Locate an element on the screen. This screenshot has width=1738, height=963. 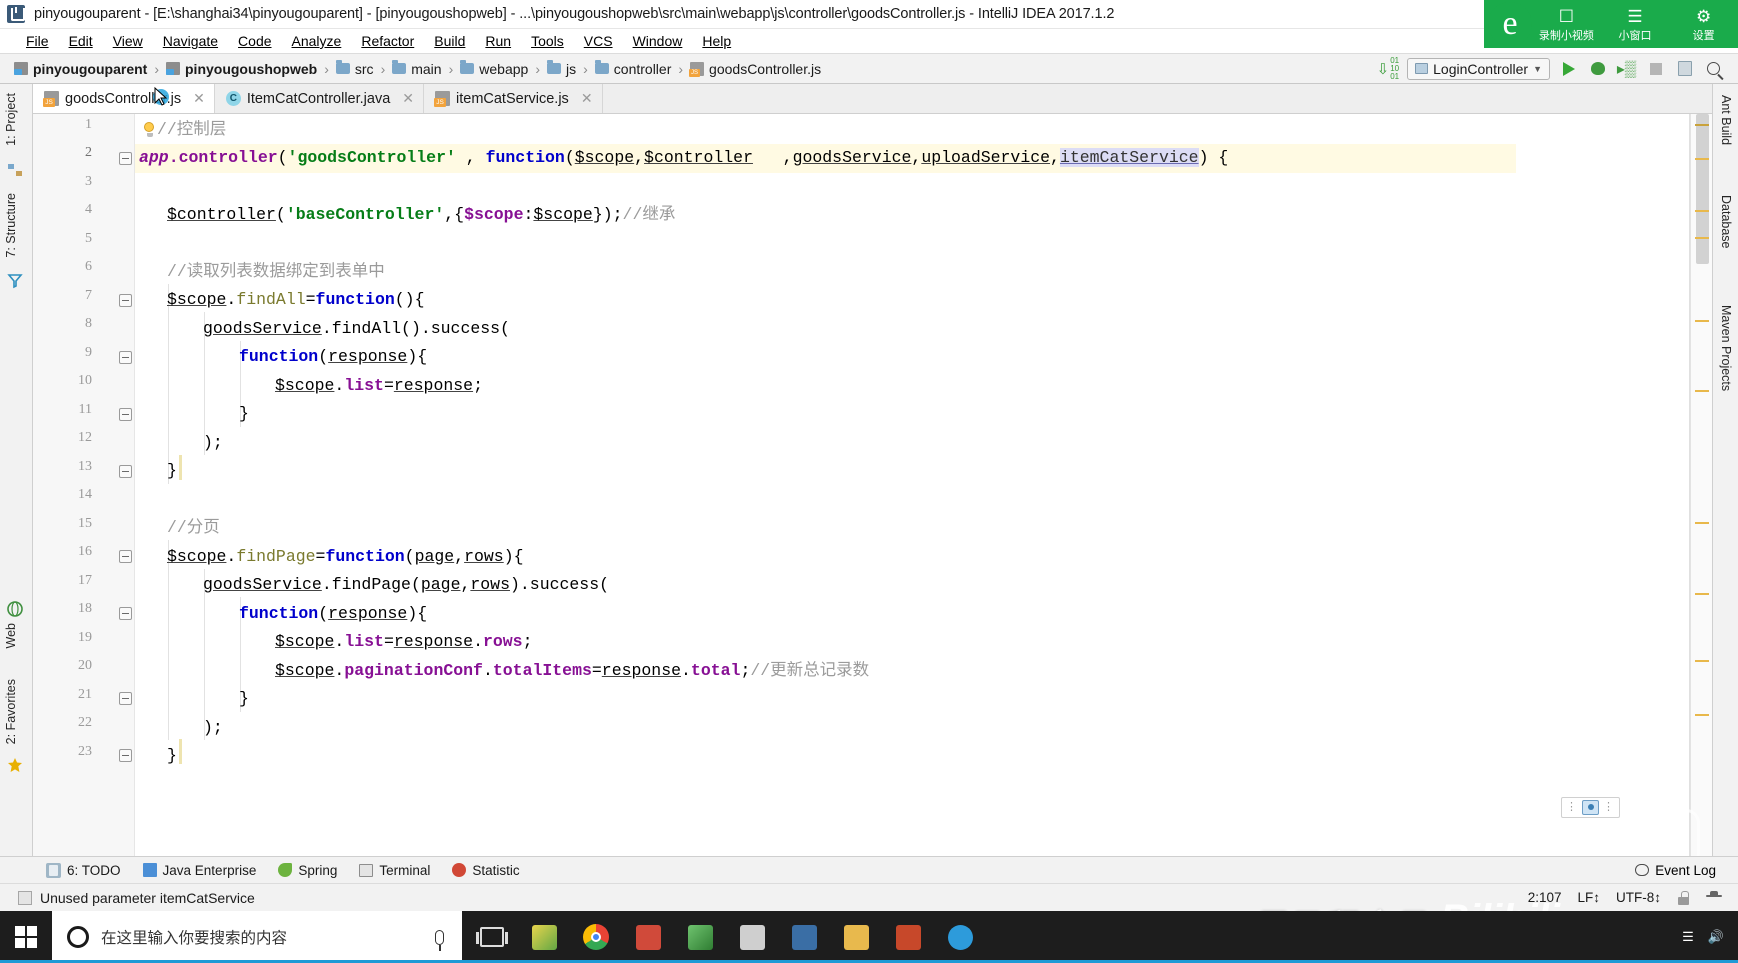
user-avatar-icon is located at coordinates (1590, 807).